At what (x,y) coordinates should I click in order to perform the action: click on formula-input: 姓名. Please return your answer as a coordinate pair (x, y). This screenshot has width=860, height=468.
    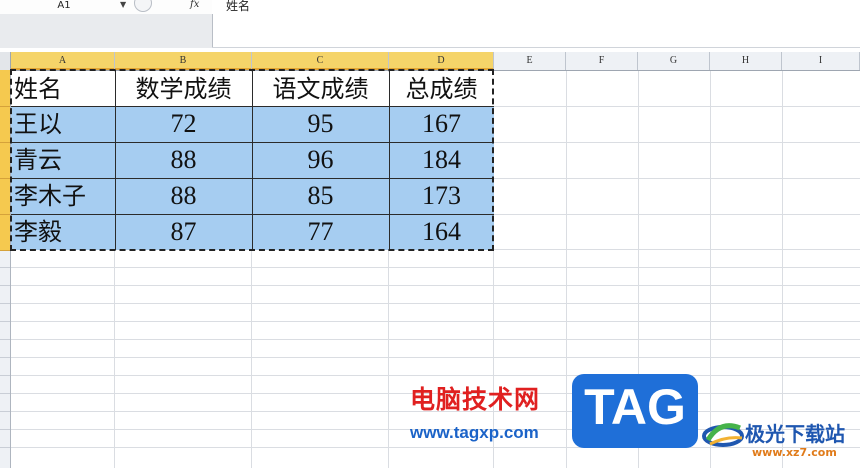
    Looking at the image, I should click on (238, 7).